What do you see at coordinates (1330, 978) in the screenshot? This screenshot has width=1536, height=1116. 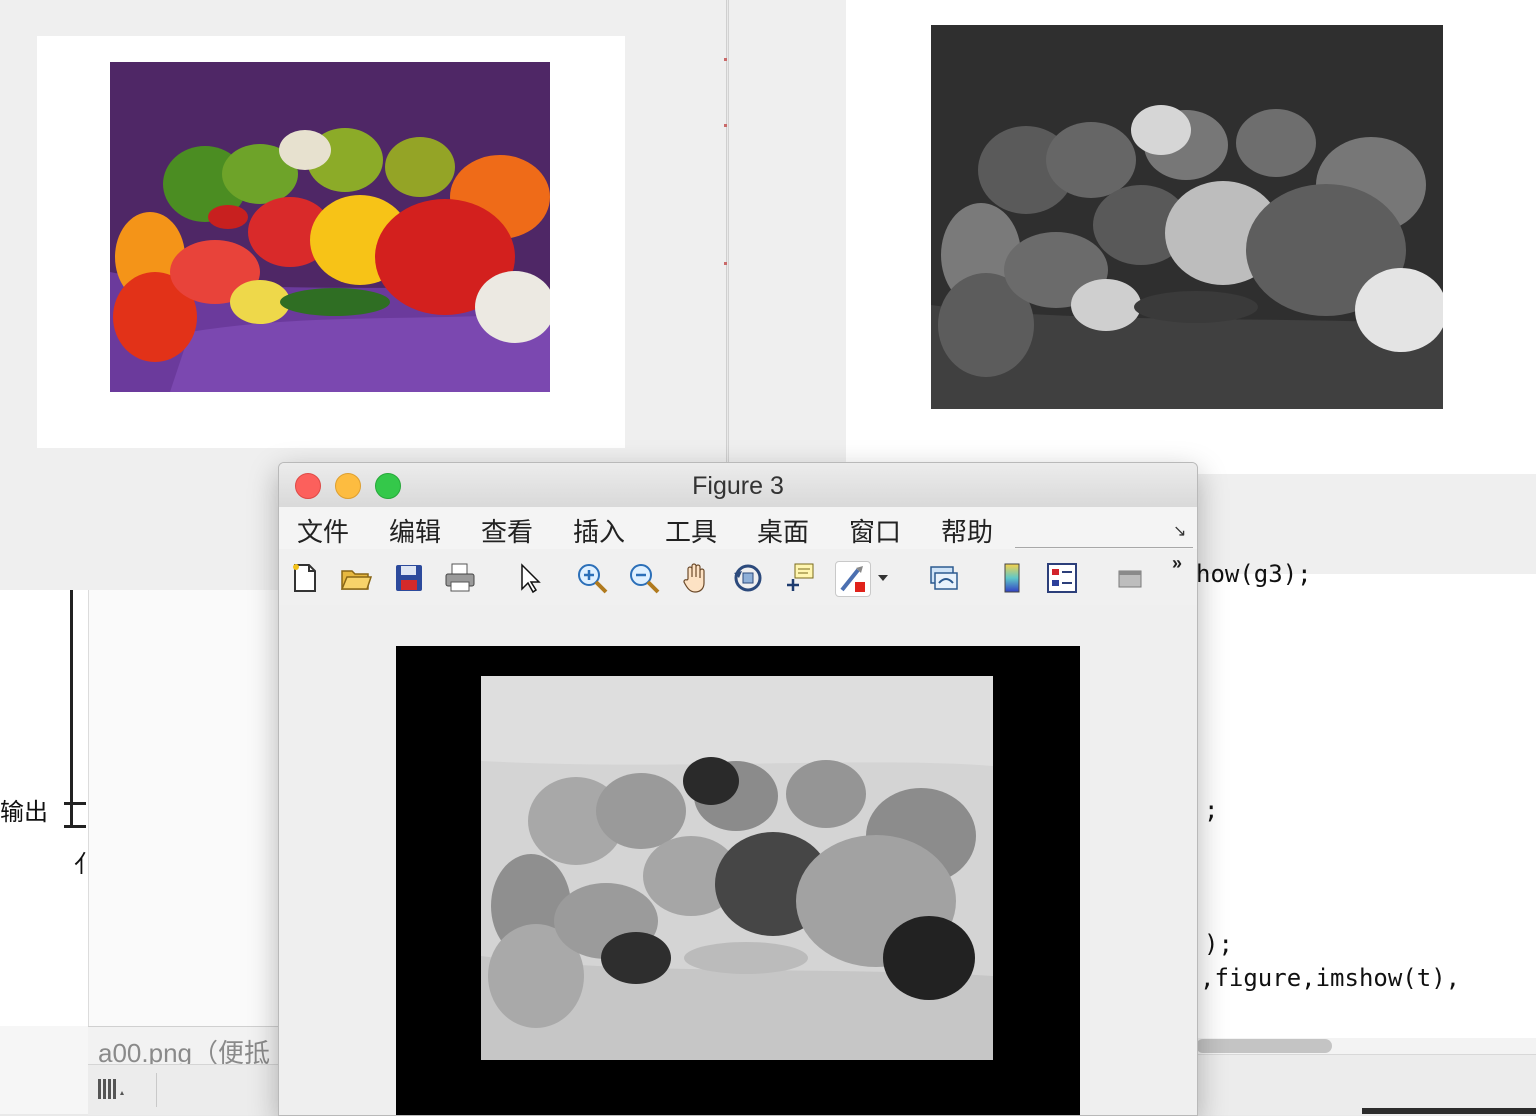 I see `code-line: ,figure,imshow(t),` at bounding box center [1330, 978].